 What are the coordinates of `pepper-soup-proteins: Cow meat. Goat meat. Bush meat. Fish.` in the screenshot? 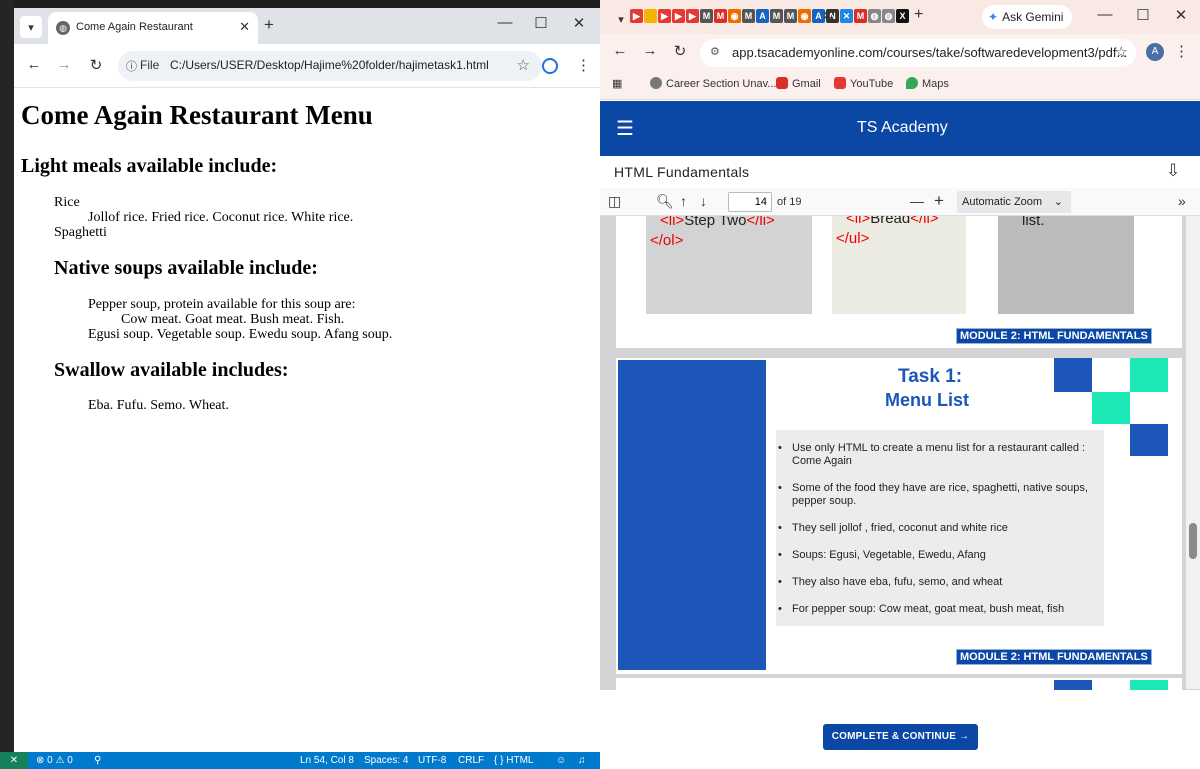 It's located at (233, 319).